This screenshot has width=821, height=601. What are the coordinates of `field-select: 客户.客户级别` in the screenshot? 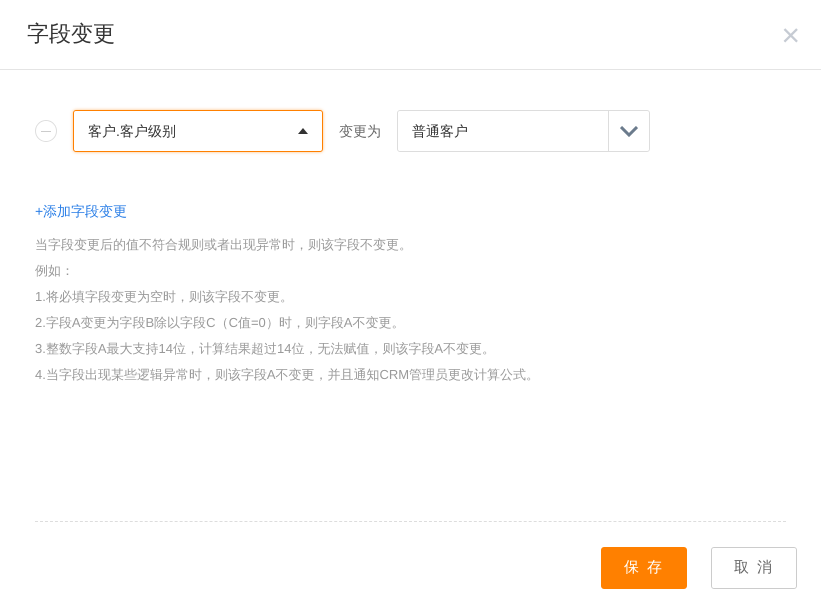 It's located at (198, 131).